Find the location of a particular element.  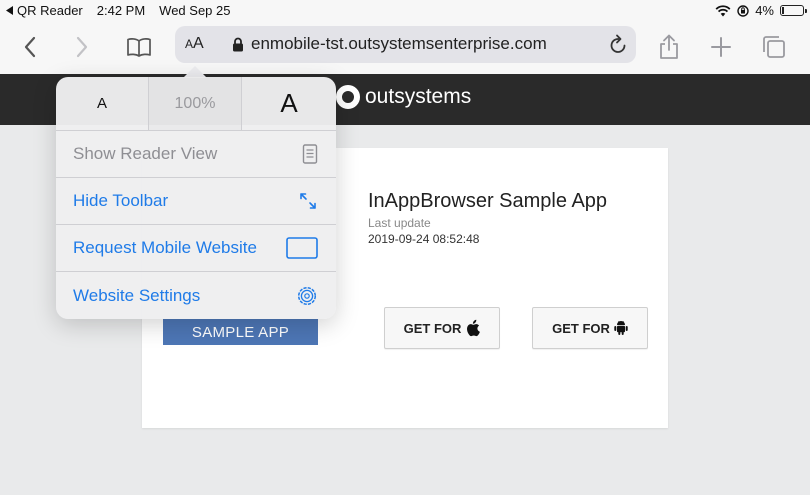

menu-item-website-settings: Website Settings is located at coordinates (196, 295).